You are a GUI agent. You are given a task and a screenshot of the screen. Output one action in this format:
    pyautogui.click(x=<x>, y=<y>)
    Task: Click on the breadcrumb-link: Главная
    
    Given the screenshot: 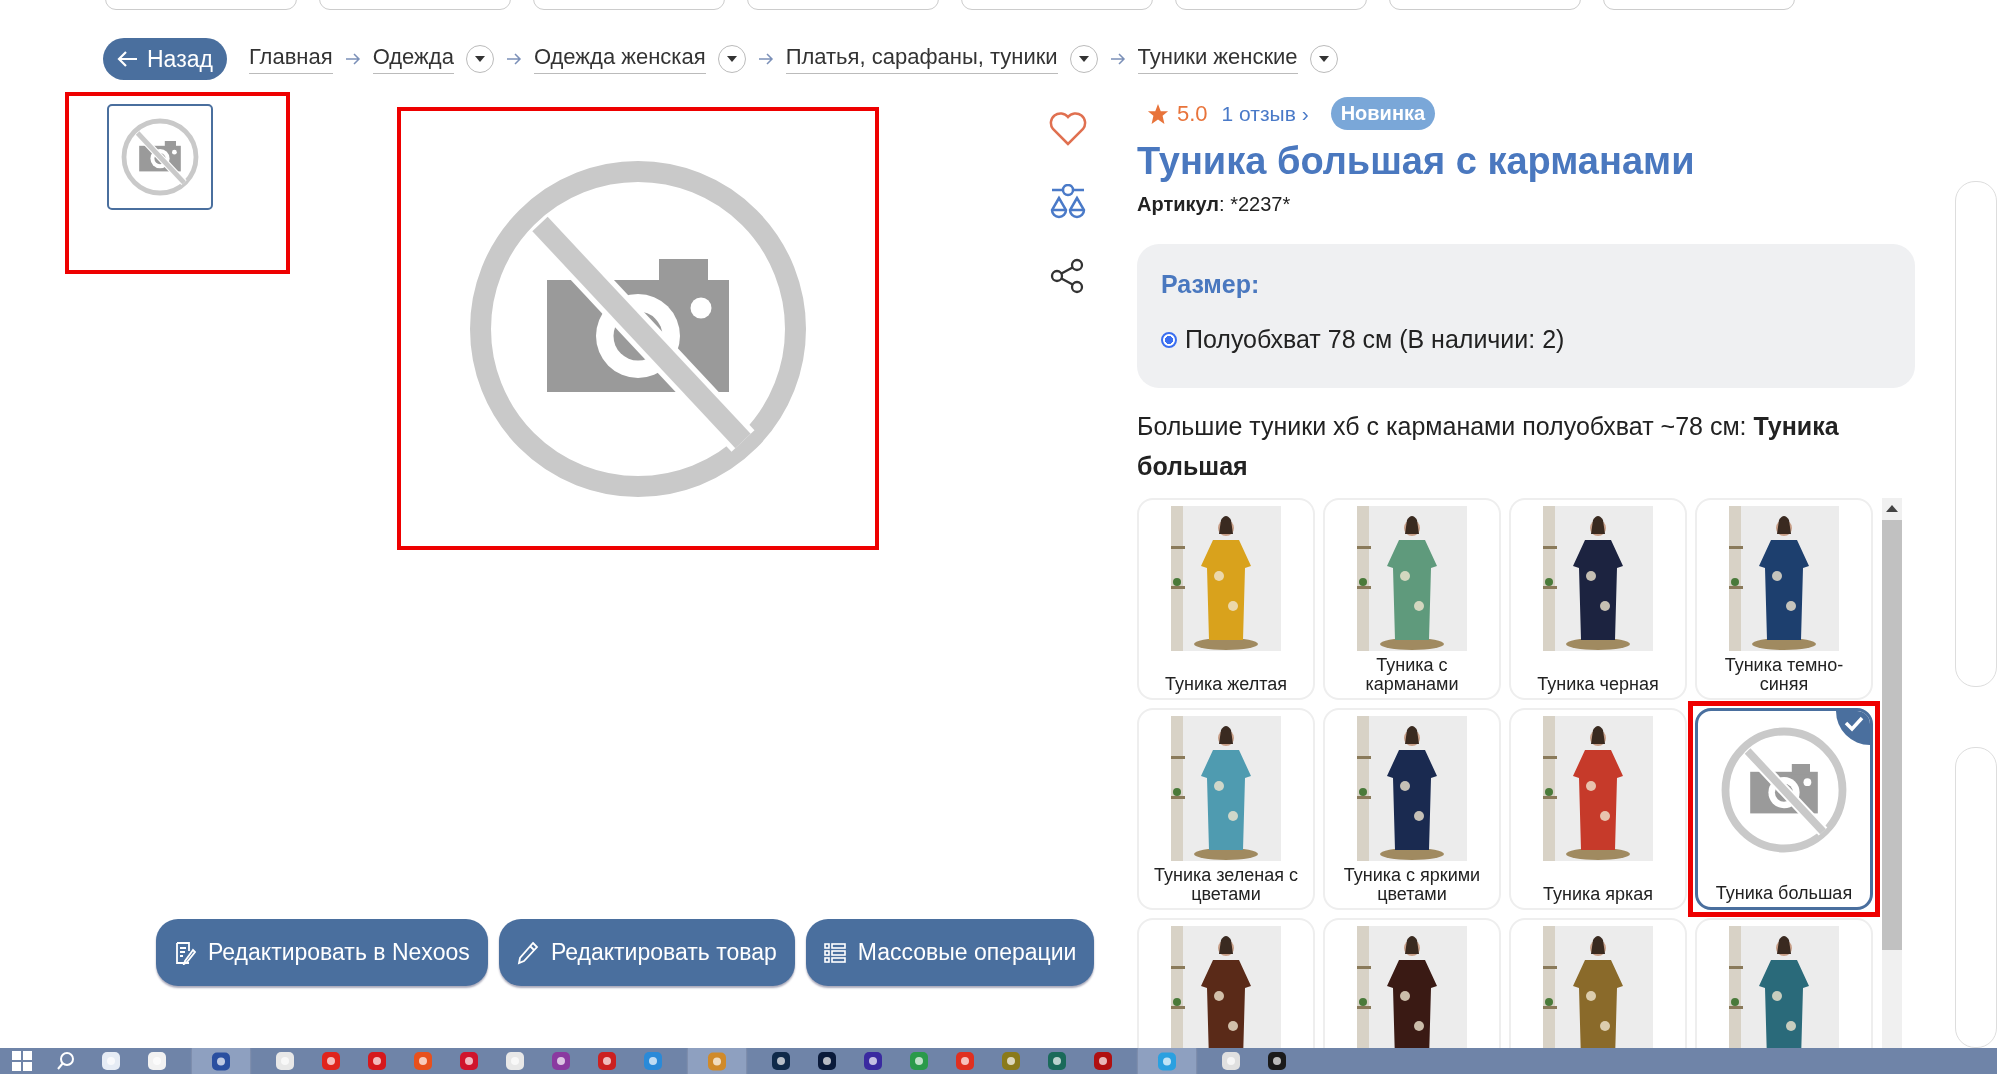 What is the action you would take?
    pyautogui.click(x=290, y=59)
    